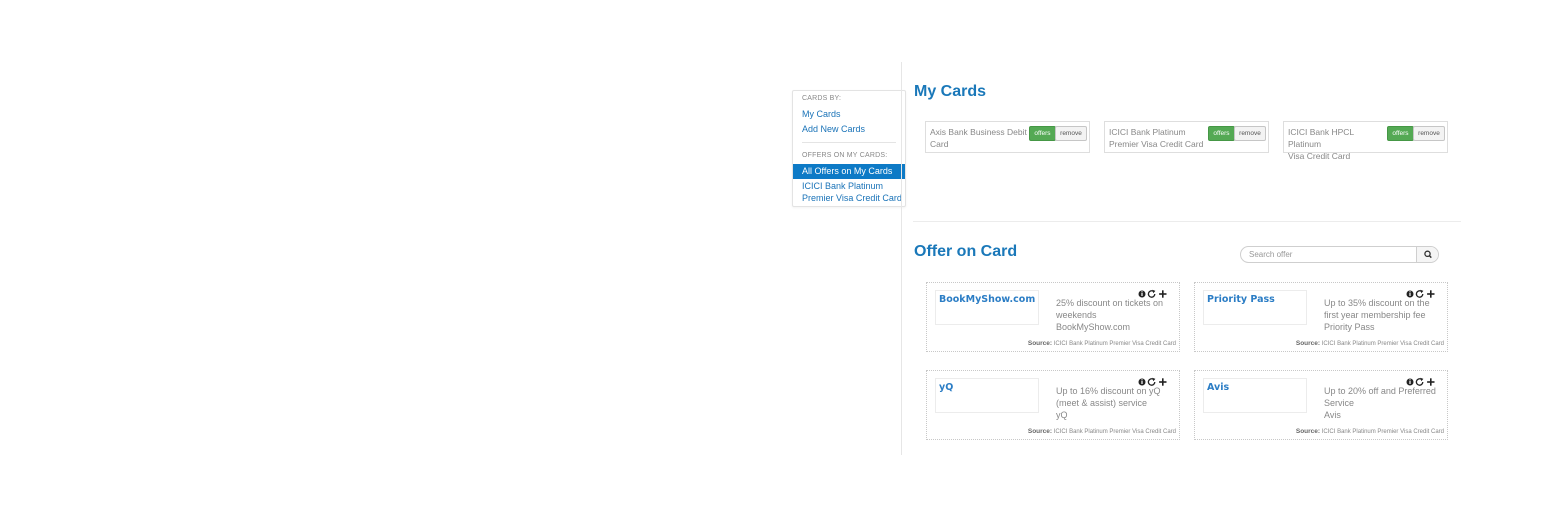  I want to click on sidebar-item-all-offers: All Offers on My Cards, so click(849, 171).